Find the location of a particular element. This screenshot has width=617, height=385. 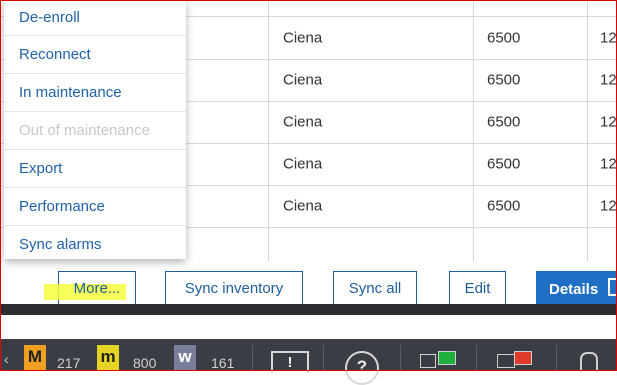

warning-alarm-badge: w is located at coordinates (185, 358).